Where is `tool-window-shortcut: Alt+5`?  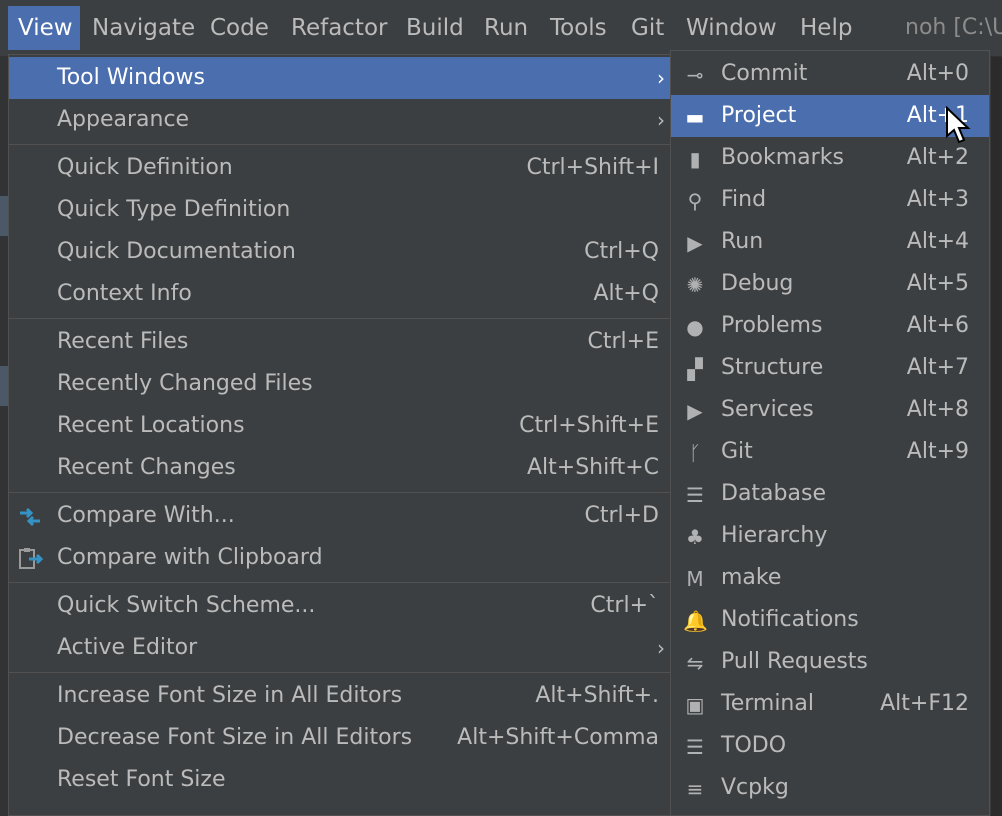 tool-window-shortcut: Alt+5 is located at coordinates (937, 283).